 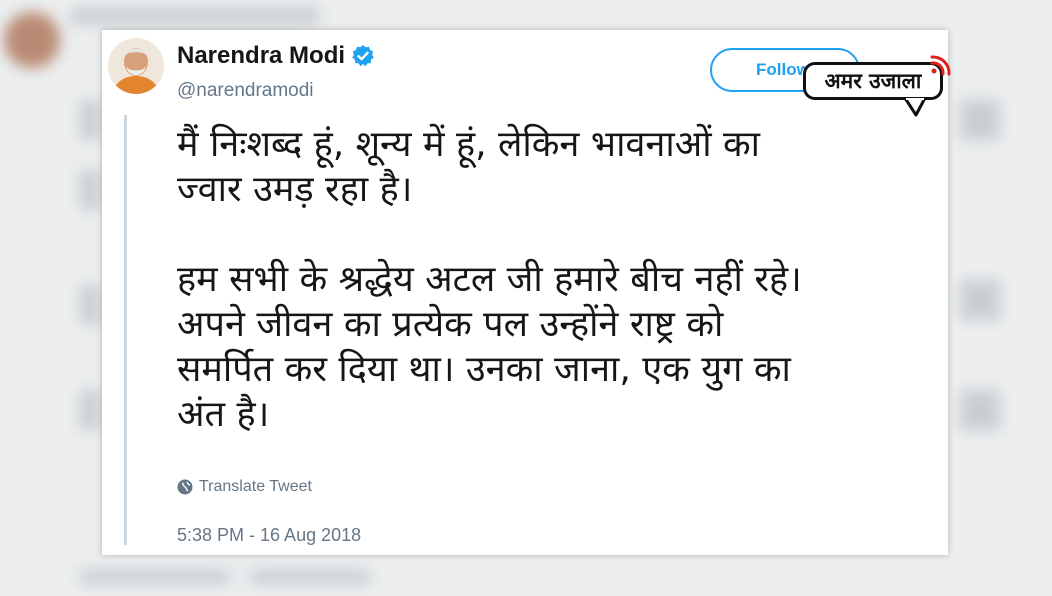 What do you see at coordinates (363, 56) in the screenshot?
I see `verified-badge-icon` at bounding box center [363, 56].